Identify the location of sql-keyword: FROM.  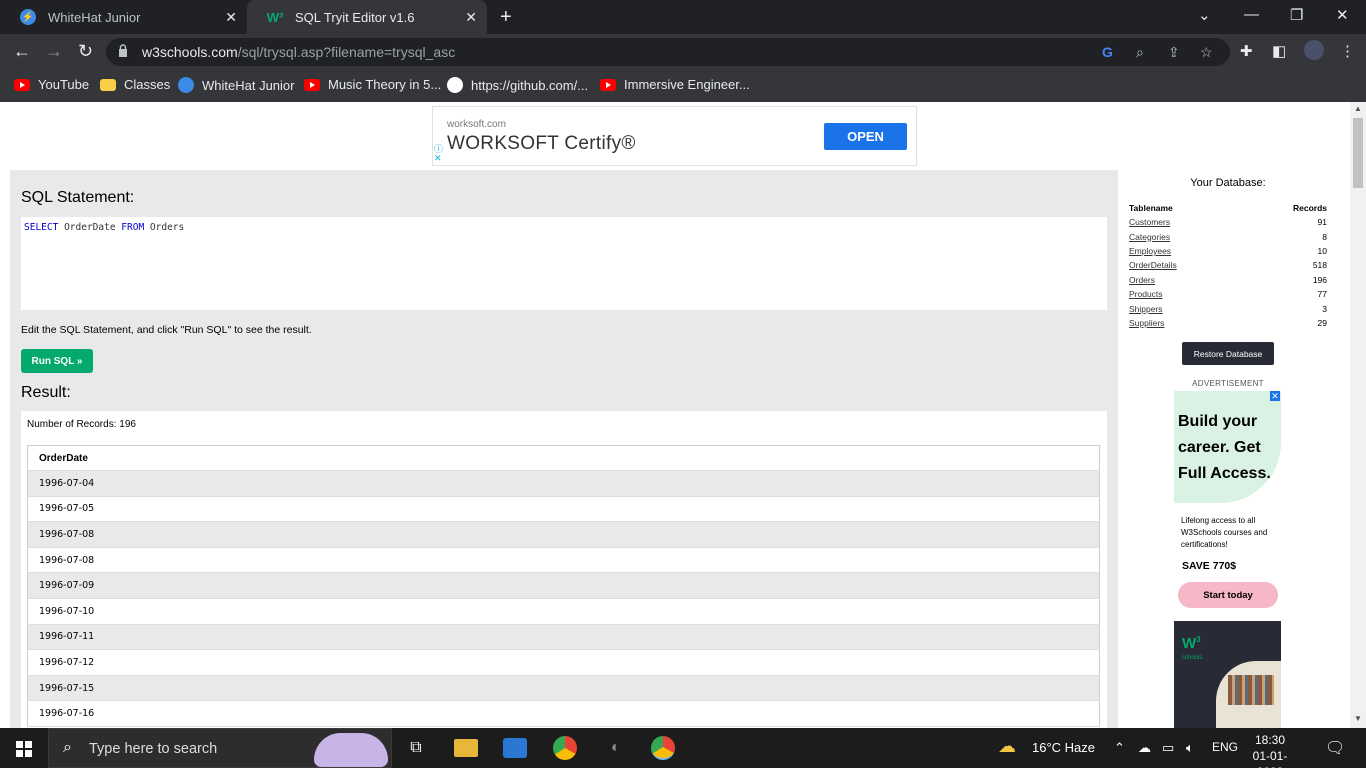
(133, 227).